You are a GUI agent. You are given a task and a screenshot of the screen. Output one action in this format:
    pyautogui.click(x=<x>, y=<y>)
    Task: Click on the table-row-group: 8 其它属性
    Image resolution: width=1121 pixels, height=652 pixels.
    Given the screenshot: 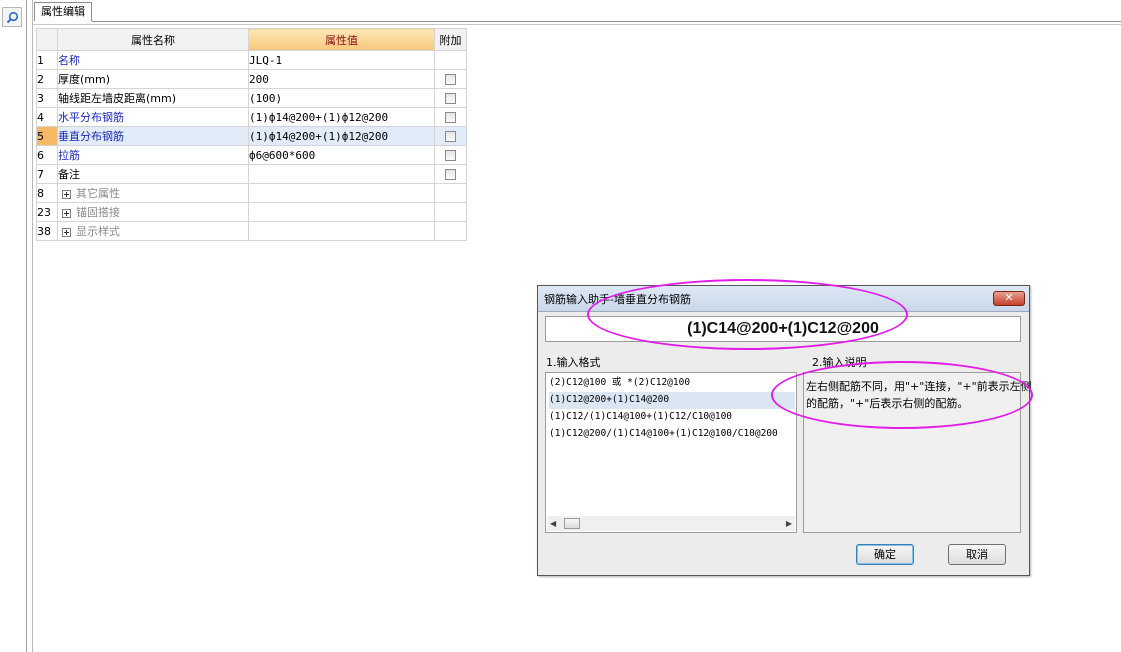 What is the action you would take?
    pyautogui.click(x=251, y=193)
    